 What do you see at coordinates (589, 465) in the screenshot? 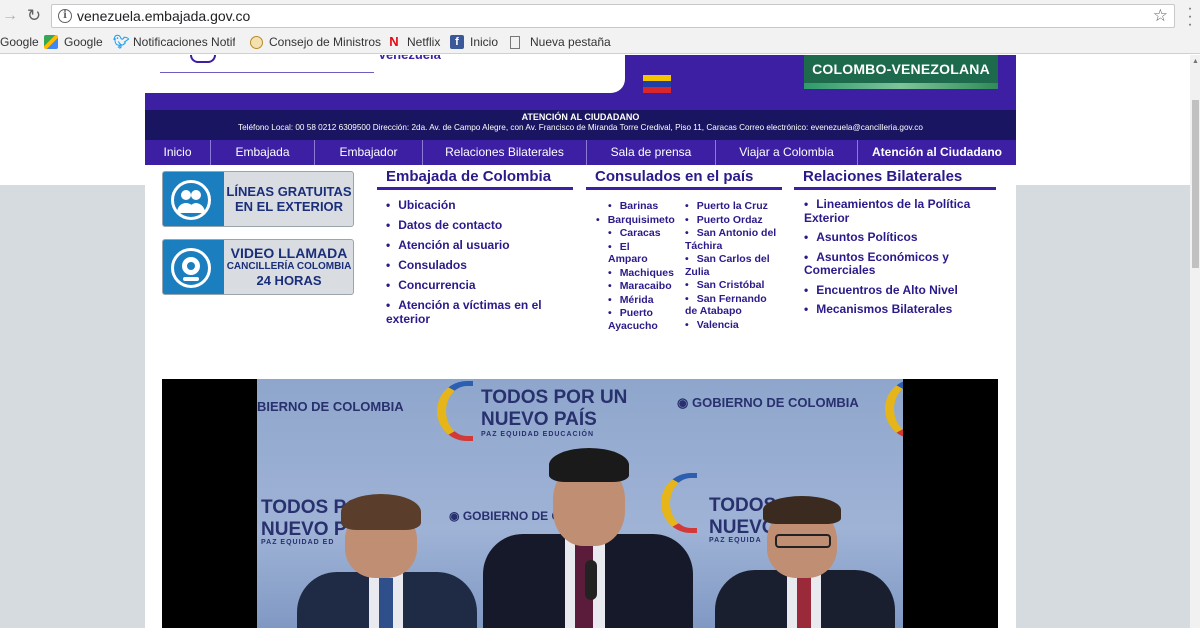
I see `speaker-center-hair` at bounding box center [589, 465].